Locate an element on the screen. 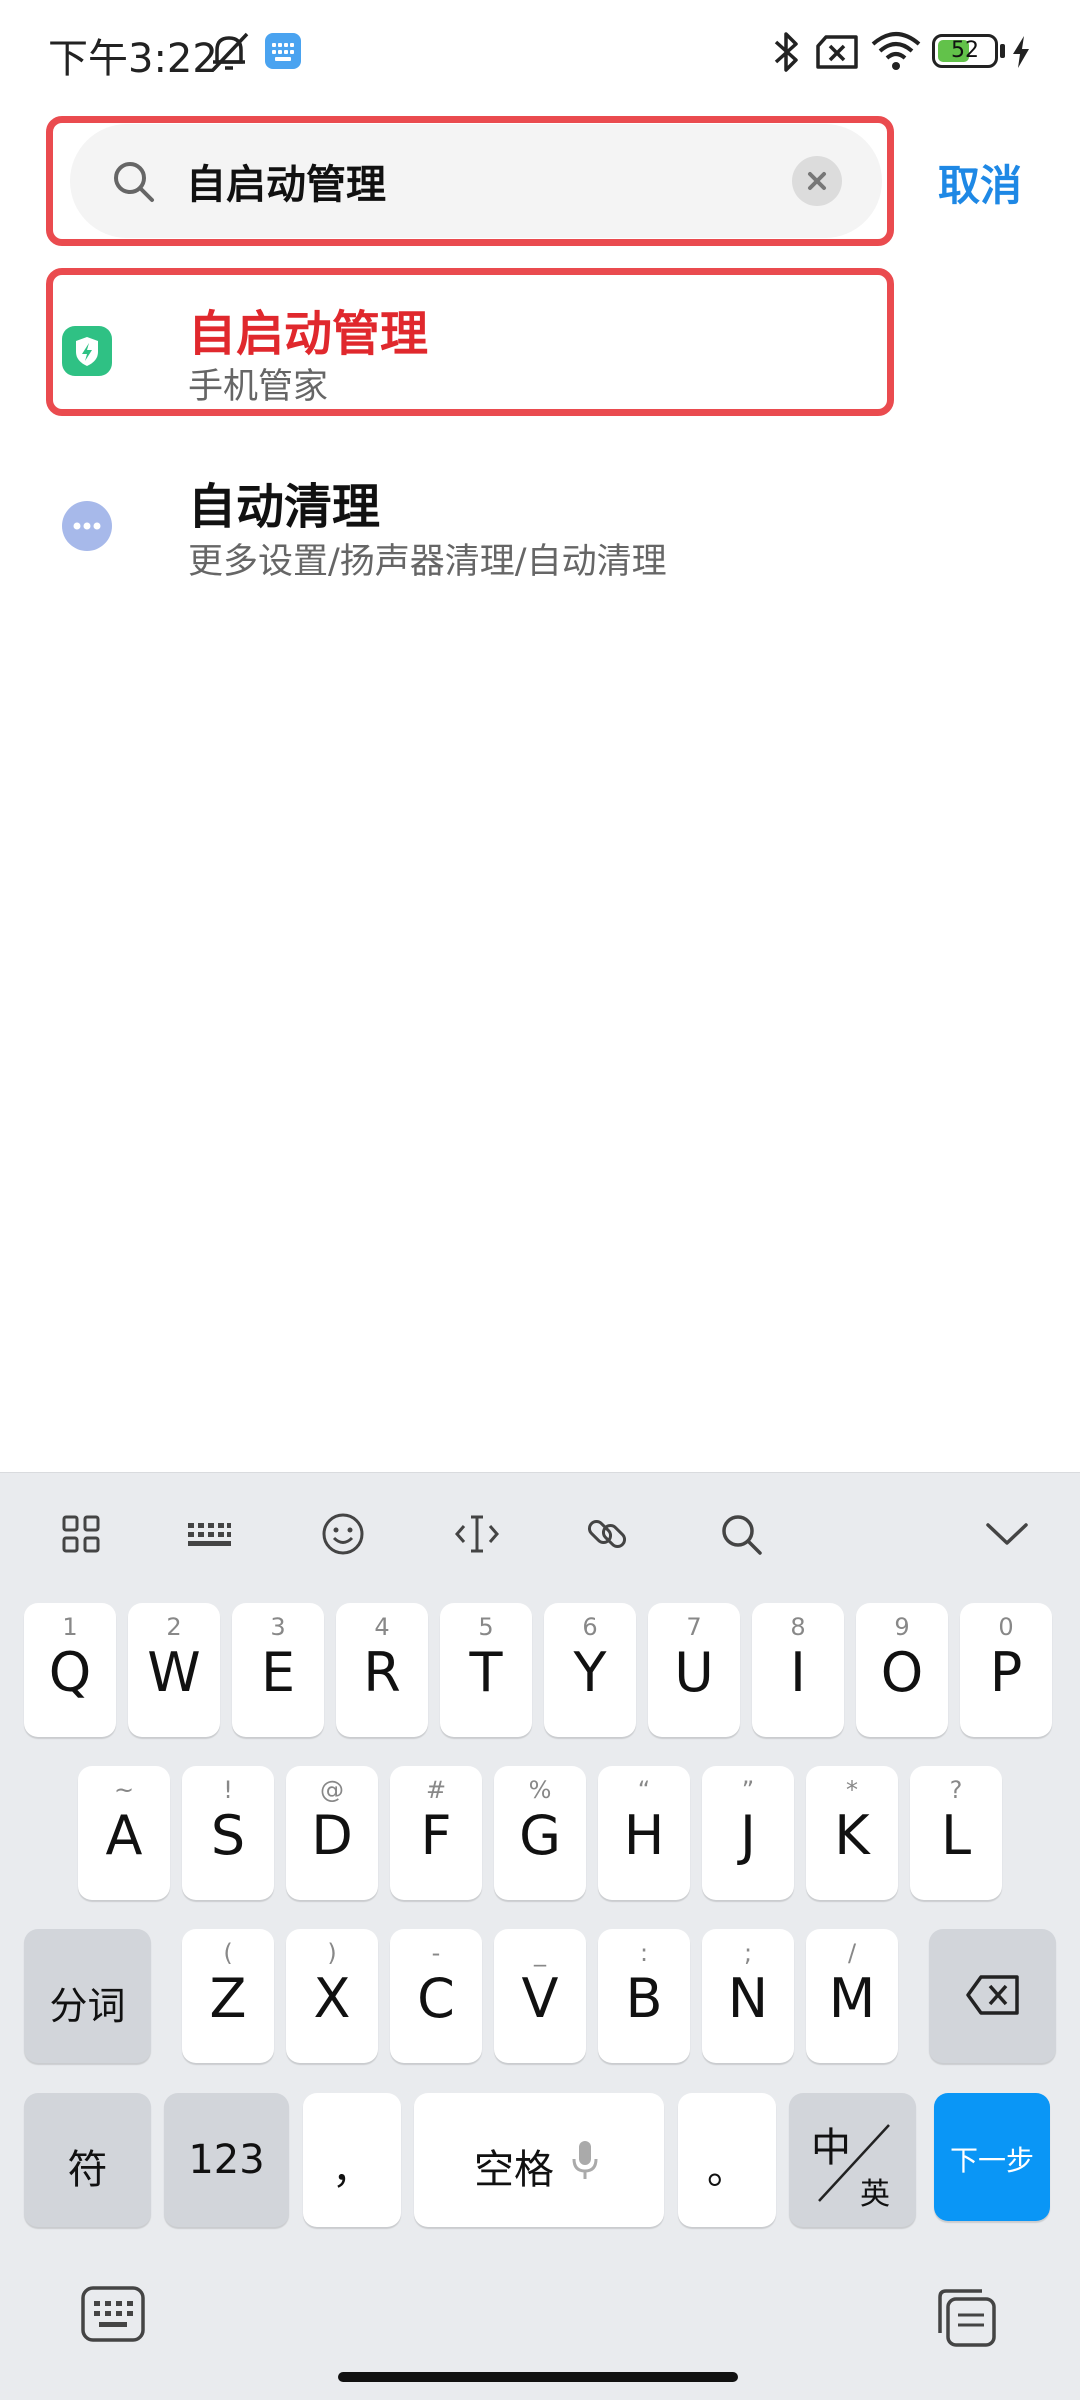 The image size is (1080, 2400). space-key: 空格 is located at coordinates (539, 2160).